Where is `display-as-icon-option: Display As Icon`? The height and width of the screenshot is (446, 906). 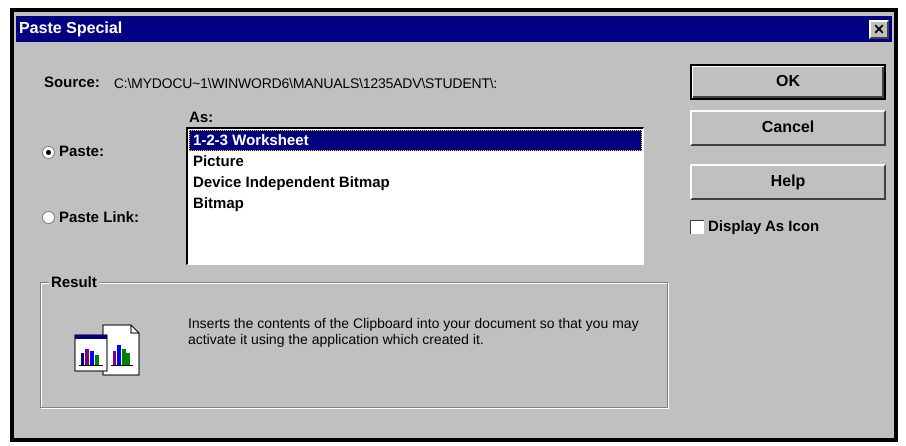
display-as-icon-option: Display As Icon is located at coordinates (788, 227).